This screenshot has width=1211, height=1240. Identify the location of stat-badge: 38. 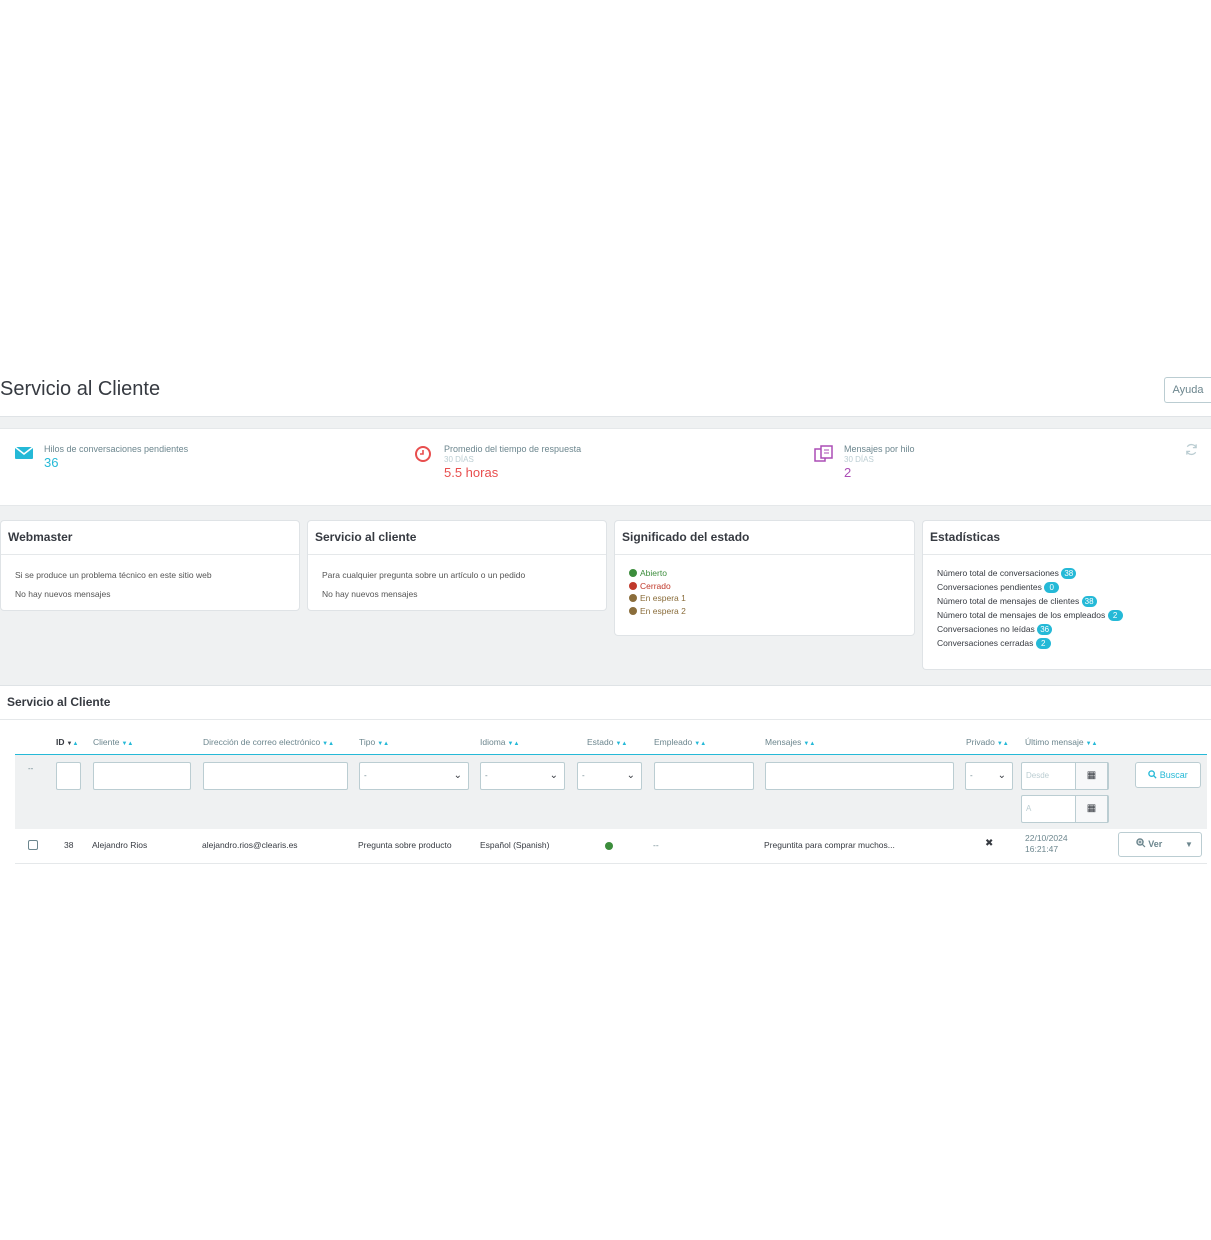
(1089, 601).